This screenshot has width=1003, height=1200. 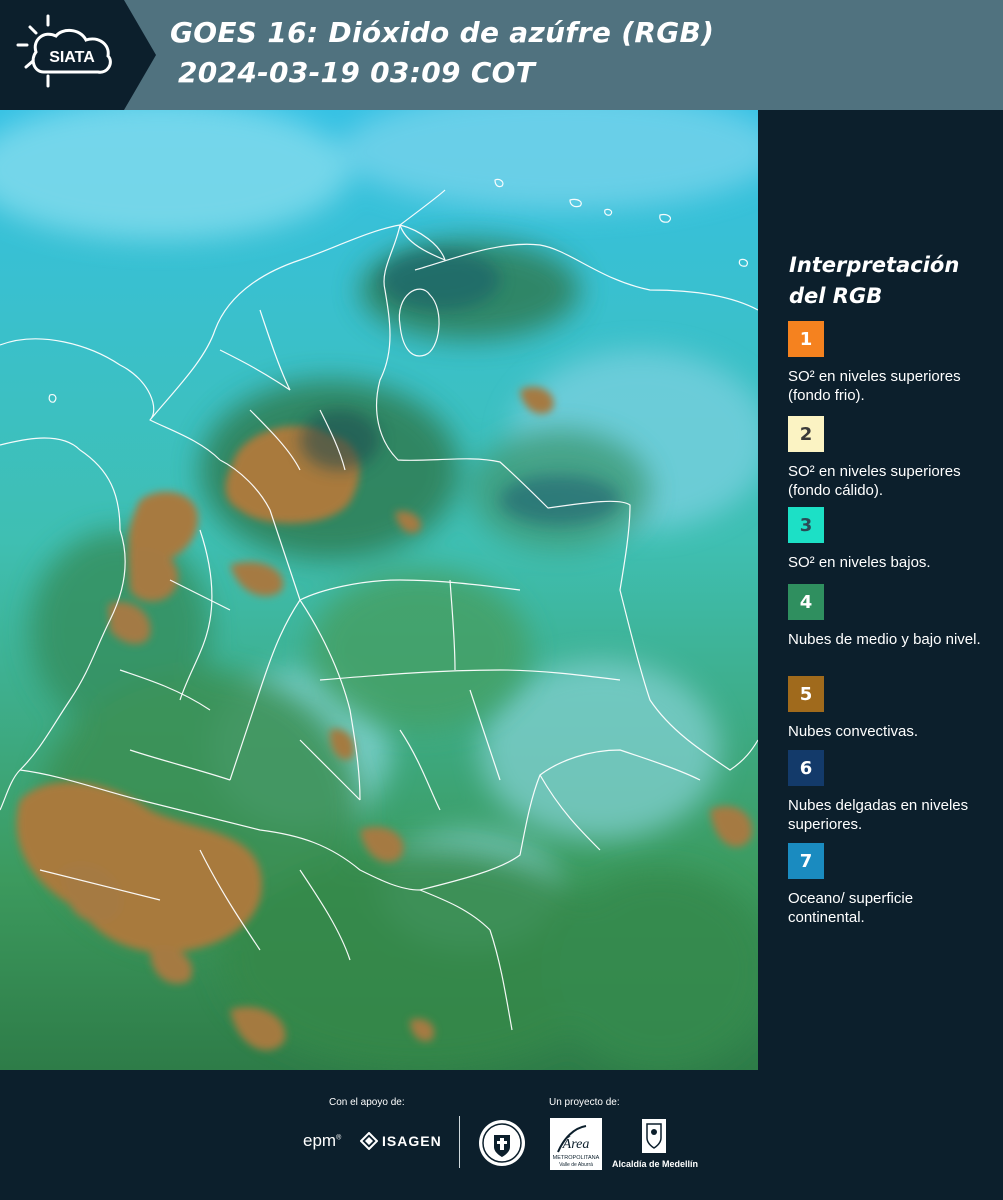 I want to click on legend-item-7: 7 Oceano/ superficie continental., so click(x=888, y=885).